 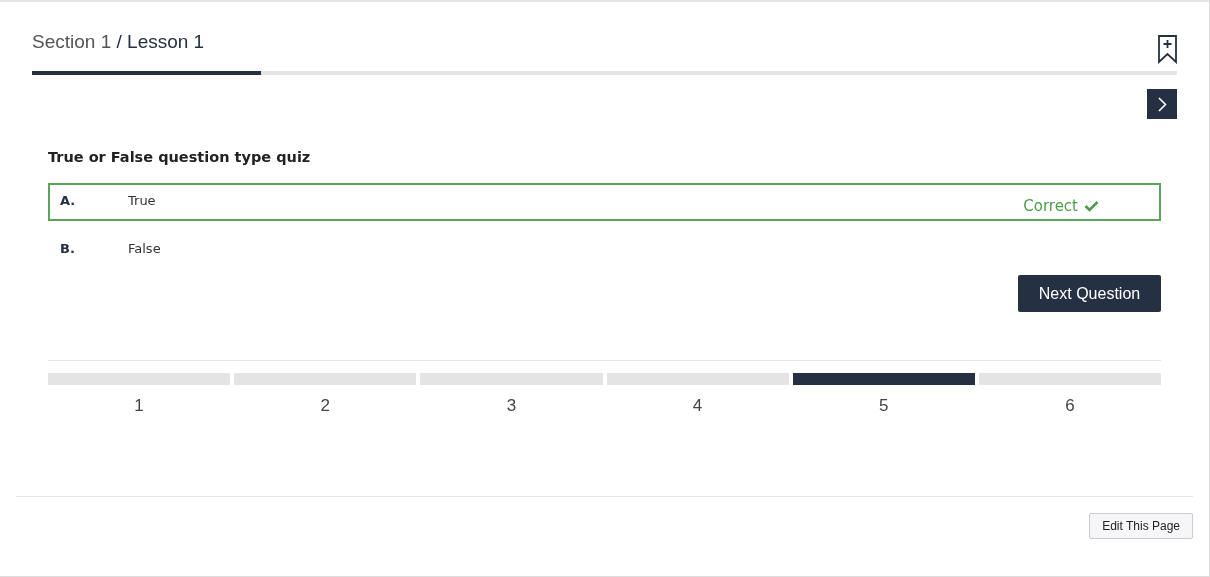 What do you see at coordinates (1091, 206) in the screenshot?
I see `checkmark-icon` at bounding box center [1091, 206].